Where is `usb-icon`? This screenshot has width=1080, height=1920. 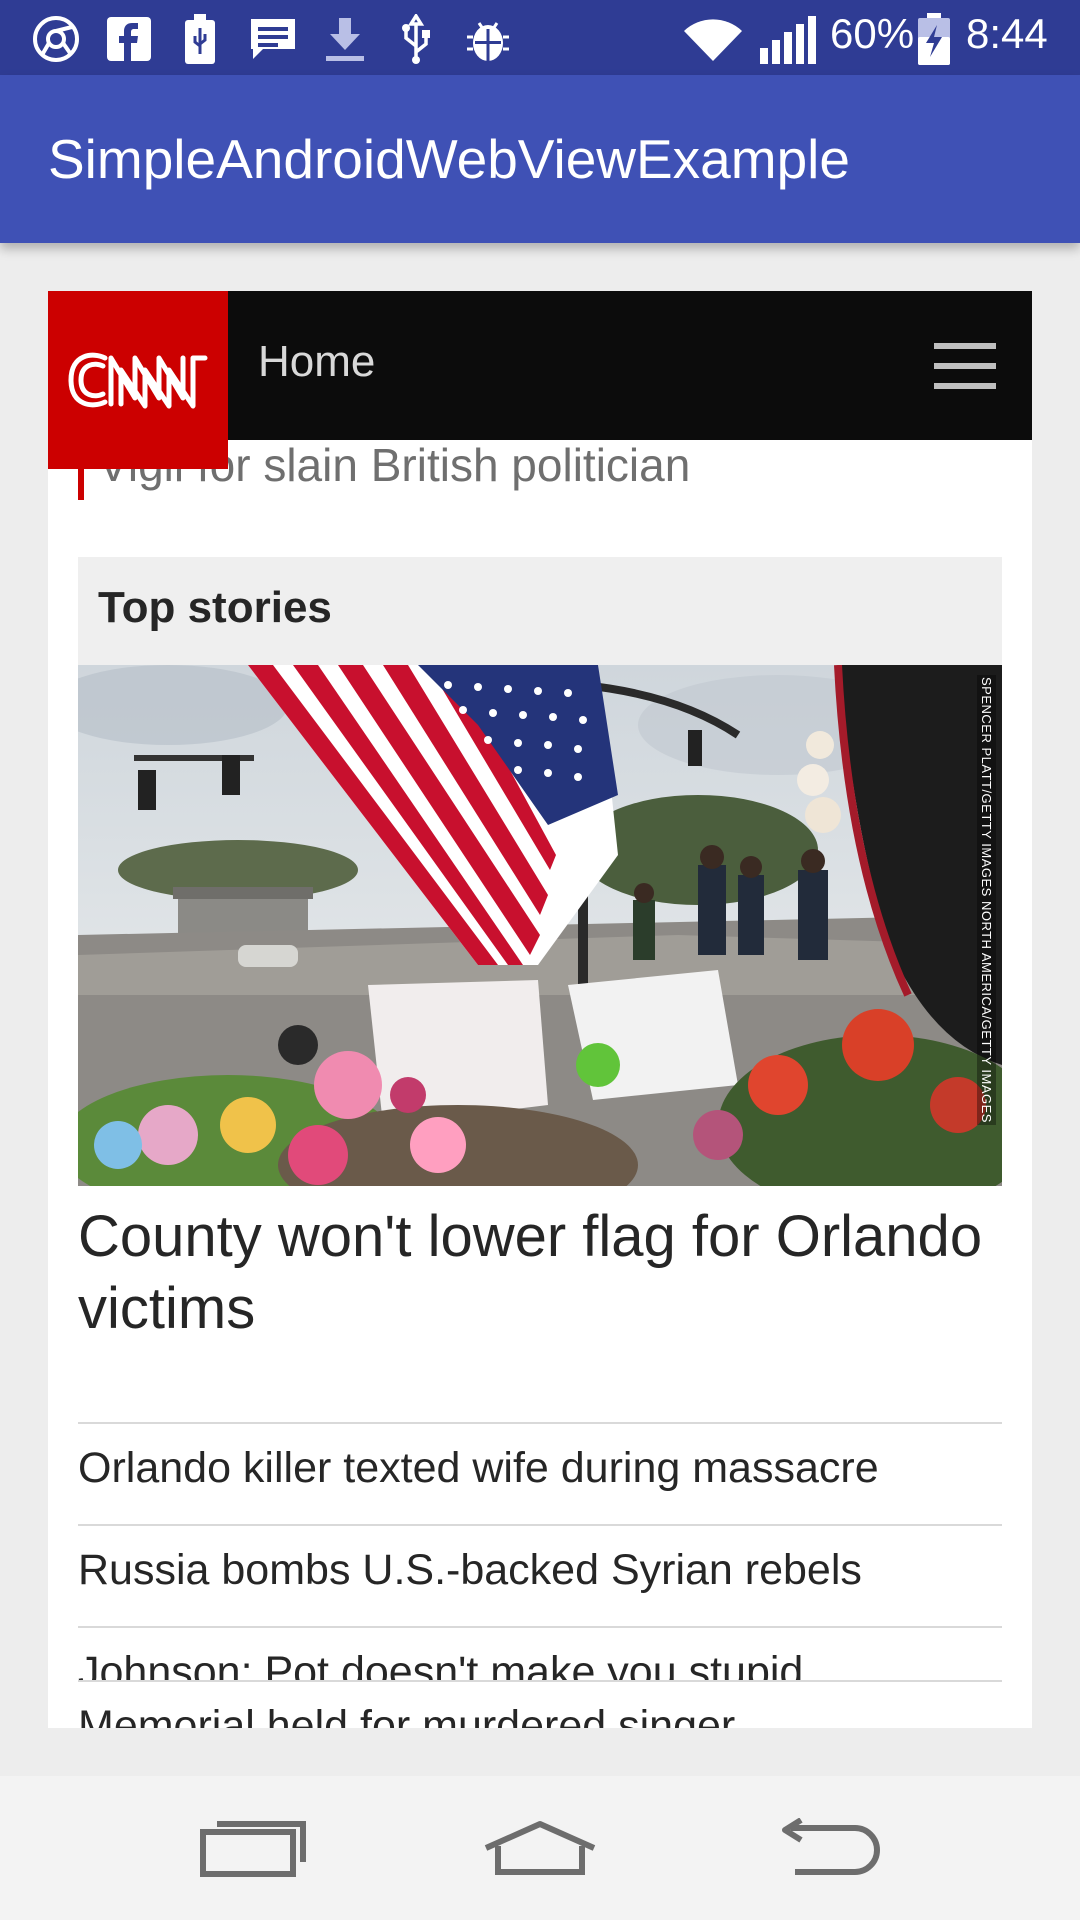 usb-icon is located at coordinates (416, 39).